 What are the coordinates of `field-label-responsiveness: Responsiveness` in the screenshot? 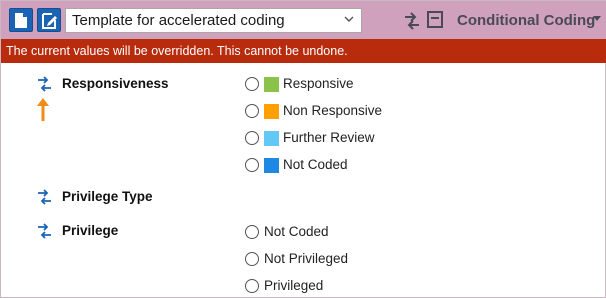 It's located at (115, 83).